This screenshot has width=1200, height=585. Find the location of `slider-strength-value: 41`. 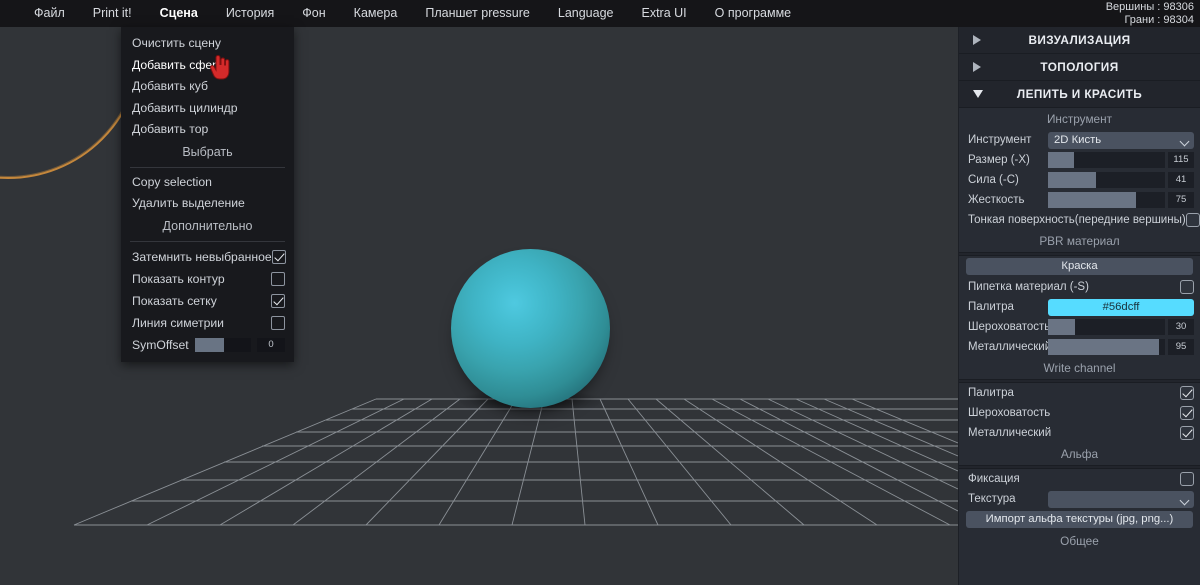

slider-strength-value: 41 is located at coordinates (1181, 180).